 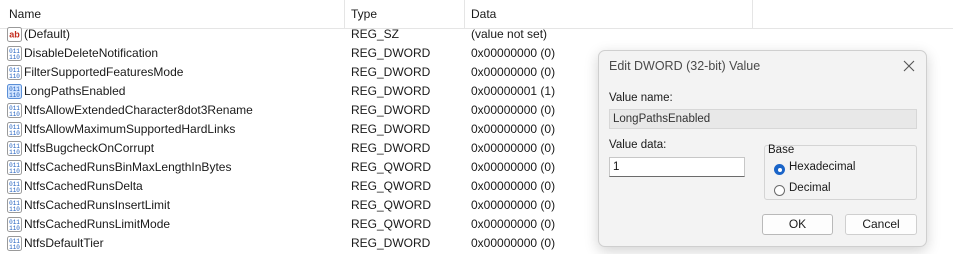 I want to click on value-name: NtfsAllowMaximumSupportedHardLinks, so click(x=130, y=129).